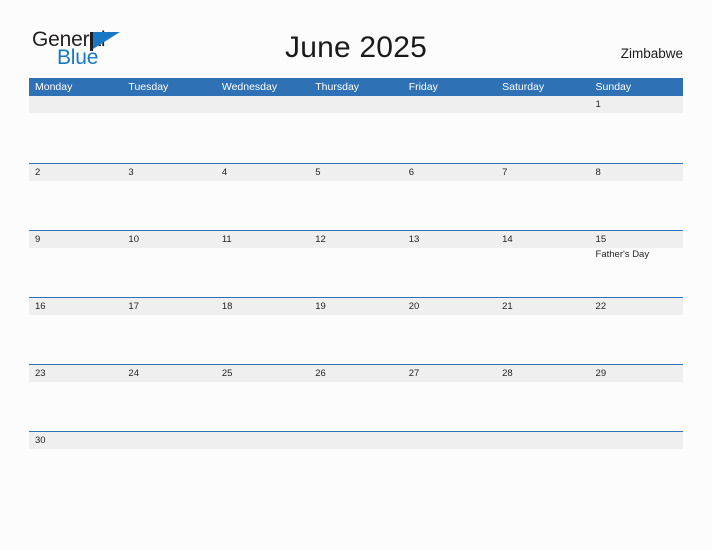 The height and width of the screenshot is (550, 712). What do you see at coordinates (636, 331) in the screenshot?
I see `day-cell: 22` at bounding box center [636, 331].